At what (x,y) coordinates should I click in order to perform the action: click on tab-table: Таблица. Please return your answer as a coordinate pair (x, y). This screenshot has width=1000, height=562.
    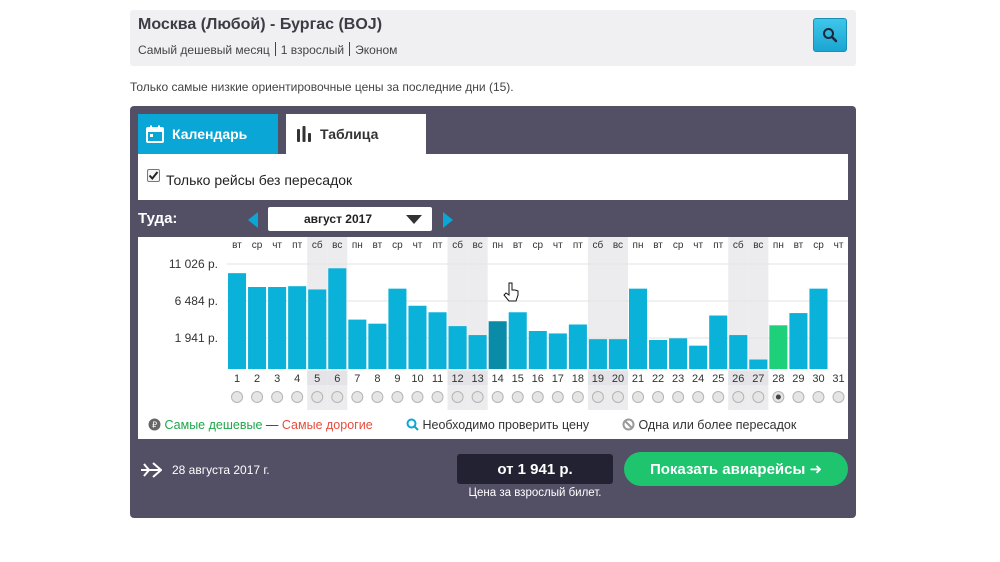
    Looking at the image, I should click on (356, 134).